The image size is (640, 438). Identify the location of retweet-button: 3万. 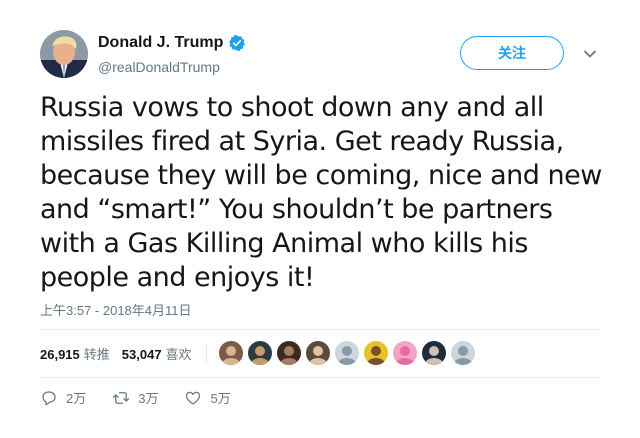
(135, 397).